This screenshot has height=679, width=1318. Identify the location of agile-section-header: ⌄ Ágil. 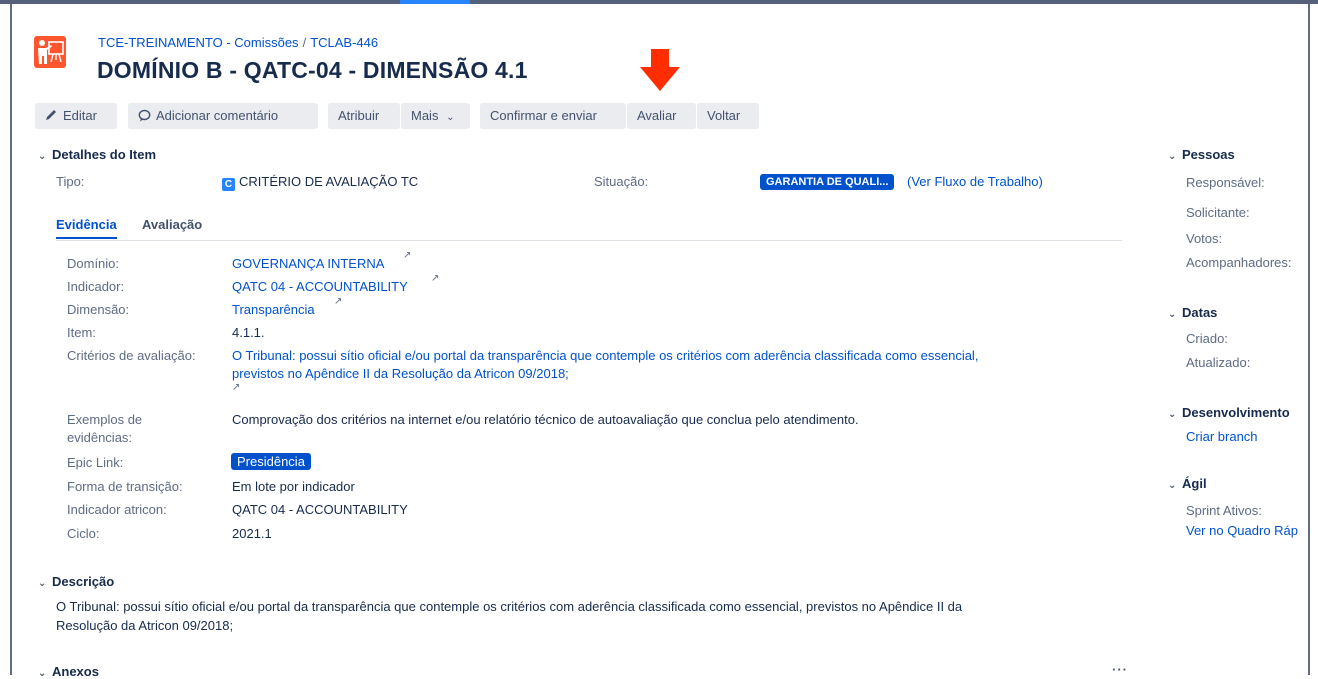
(1187, 483).